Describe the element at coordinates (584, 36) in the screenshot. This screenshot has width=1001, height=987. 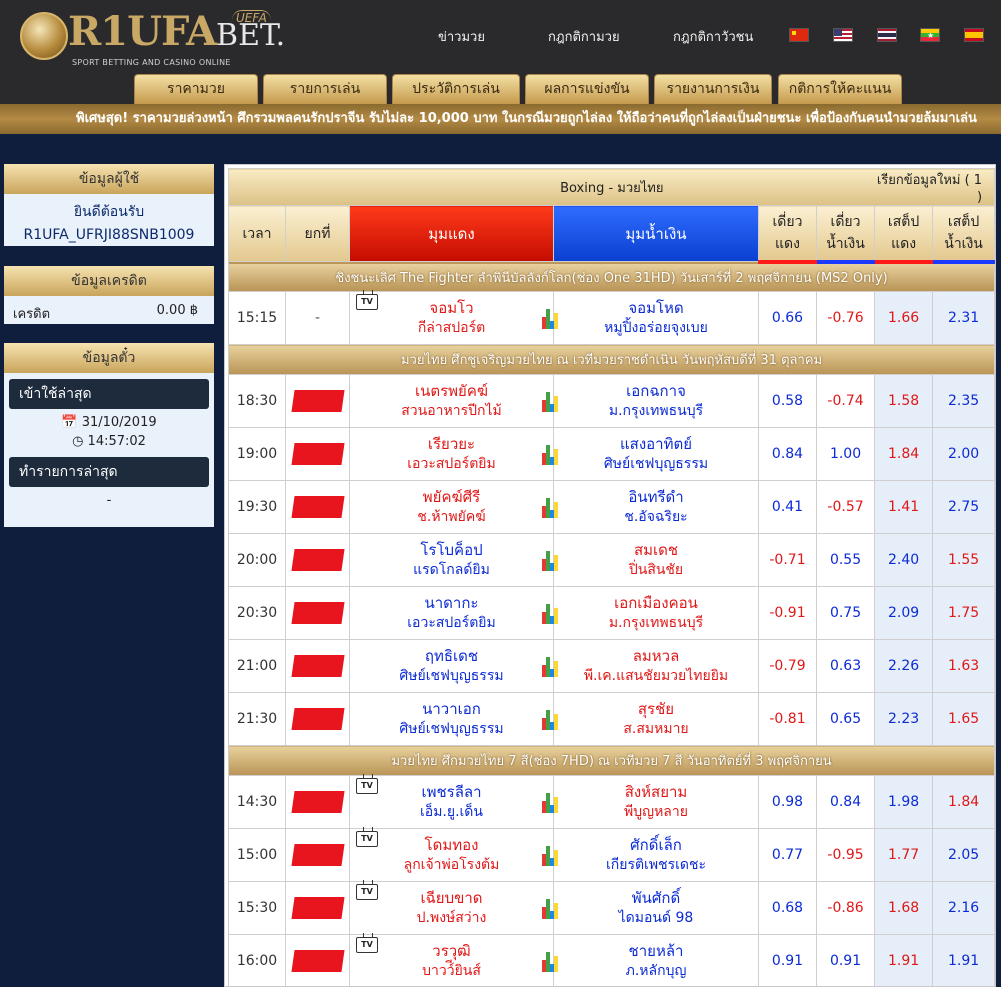
I see `nav-boxing-rules: กฎกติกามวย` at that location.